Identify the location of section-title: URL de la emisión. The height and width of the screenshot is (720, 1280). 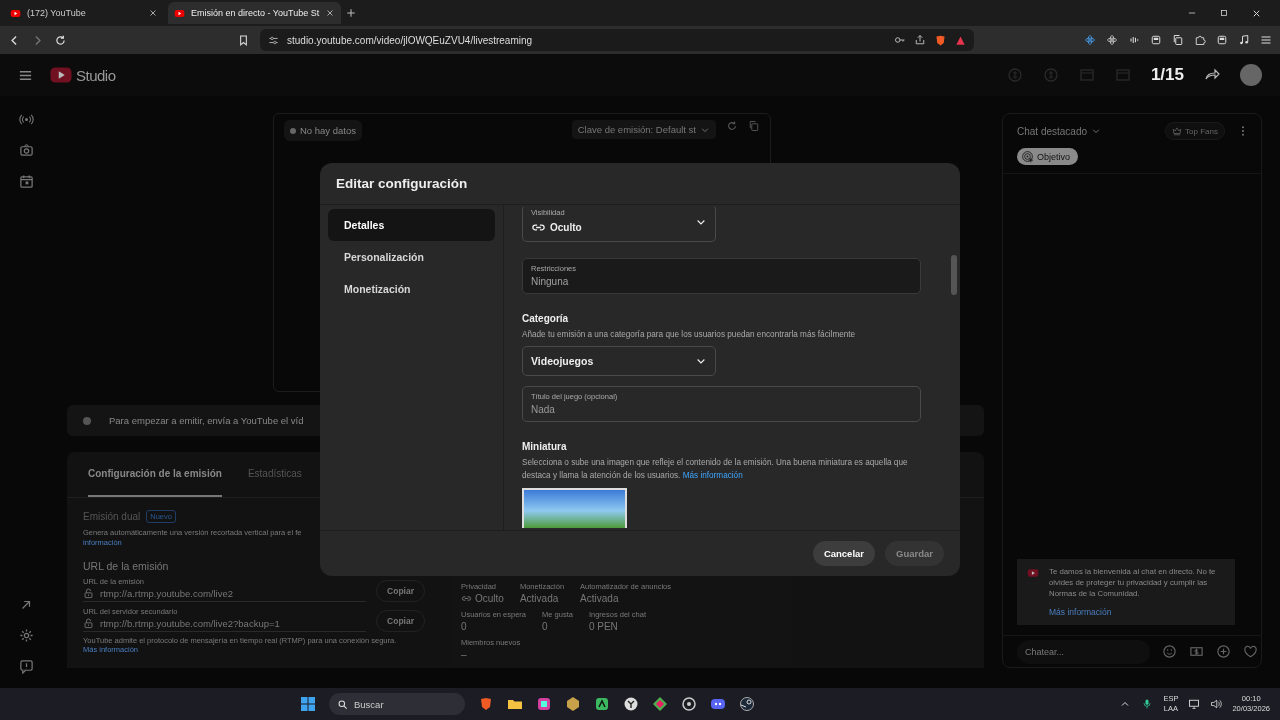
(126, 566).